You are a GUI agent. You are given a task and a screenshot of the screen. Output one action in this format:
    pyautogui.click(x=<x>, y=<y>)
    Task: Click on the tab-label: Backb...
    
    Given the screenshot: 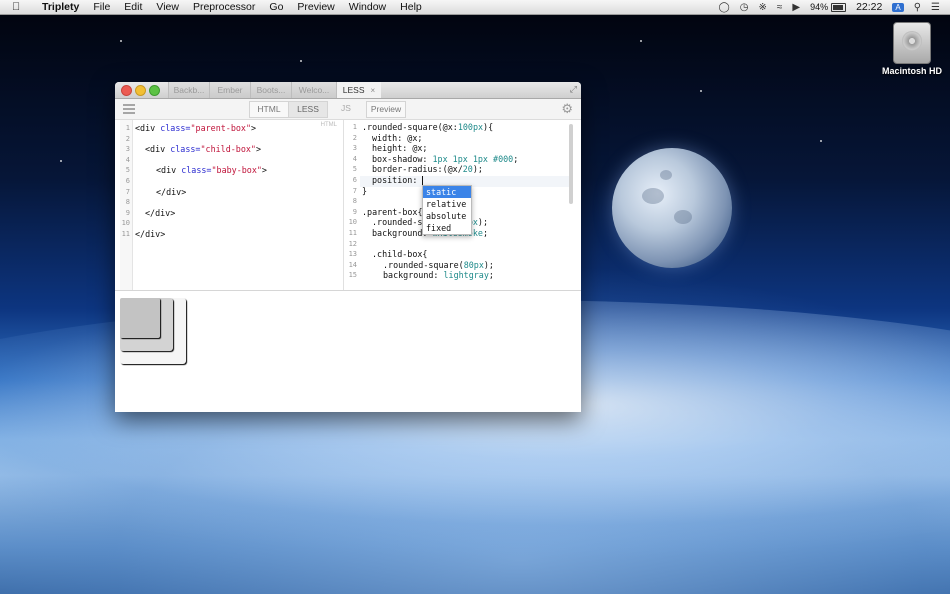 What is the action you would take?
    pyautogui.click(x=189, y=90)
    